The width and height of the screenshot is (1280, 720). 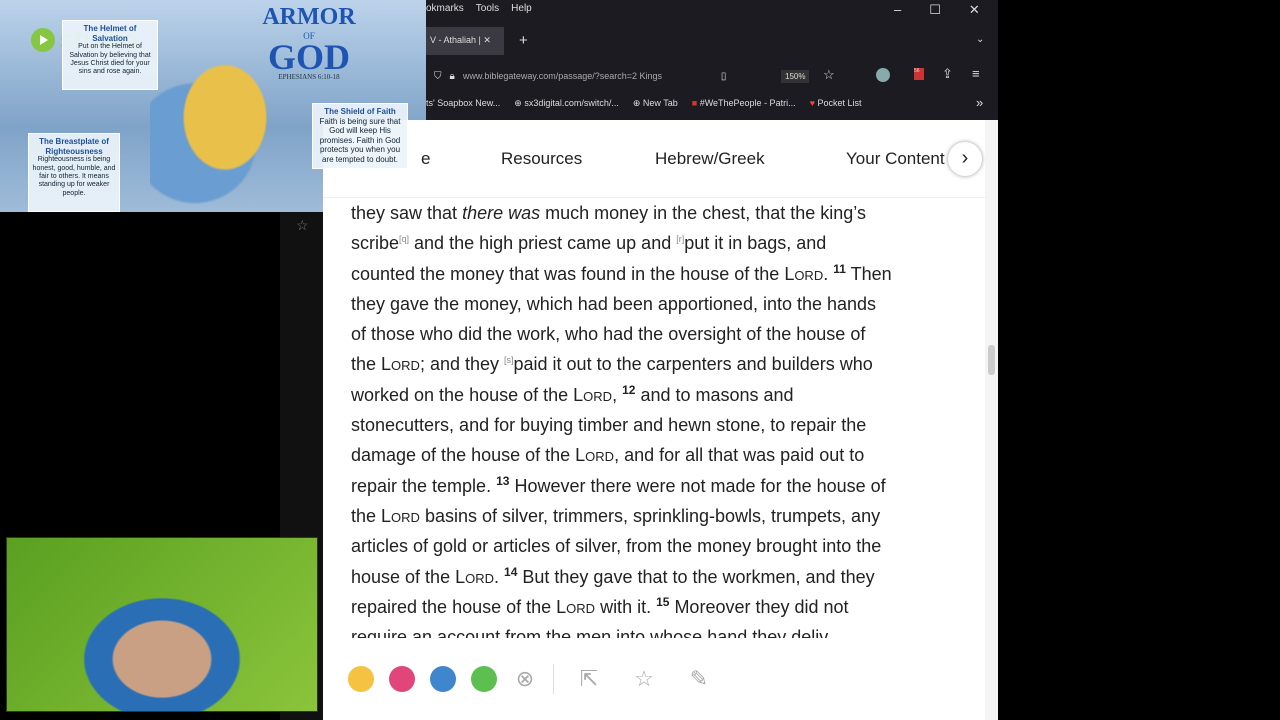 What do you see at coordinates (404, 239) in the screenshot?
I see `footnote-link: [q]` at bounding box center [404, 239].